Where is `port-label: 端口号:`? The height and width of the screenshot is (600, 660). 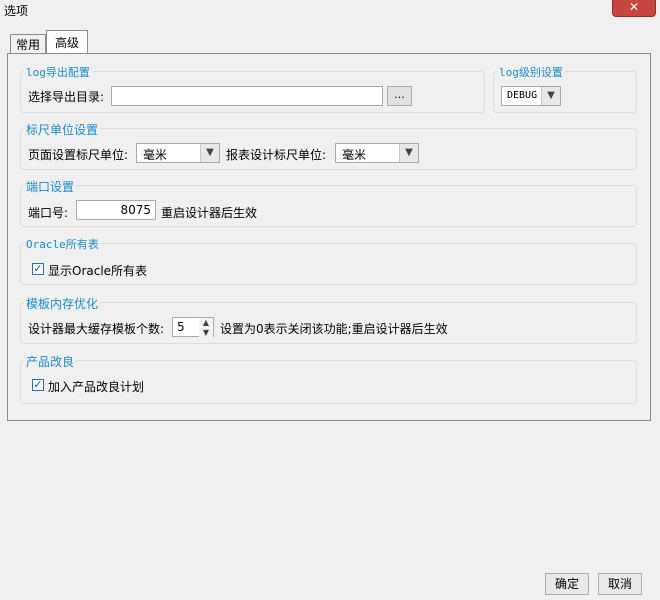
port-label: 端口号: is located at coordinates (48, 213).